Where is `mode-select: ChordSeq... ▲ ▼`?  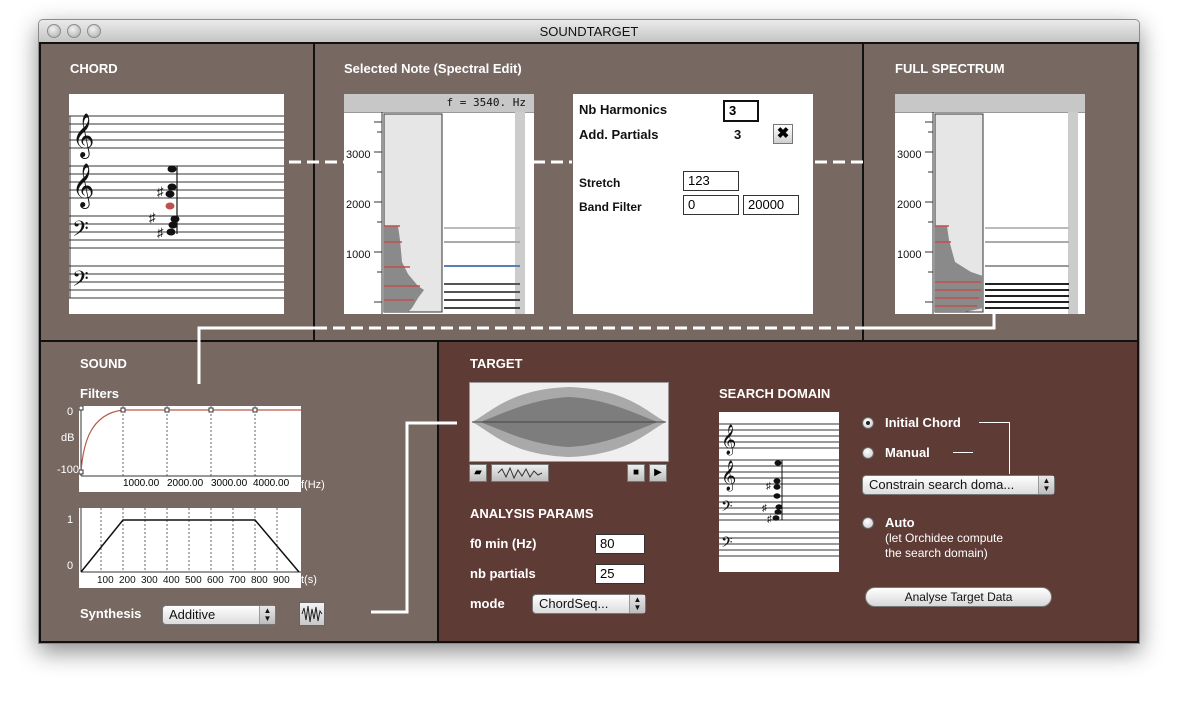 mode-select: ChordSeq... ▲ ▼ is located at coordinates (589, 604).